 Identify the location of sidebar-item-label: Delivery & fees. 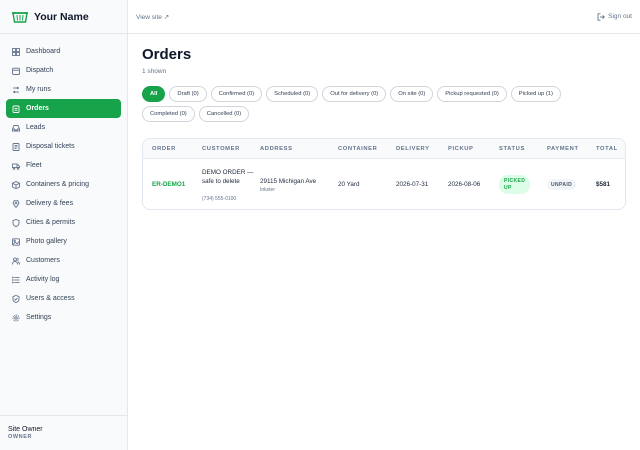
(50, 203).